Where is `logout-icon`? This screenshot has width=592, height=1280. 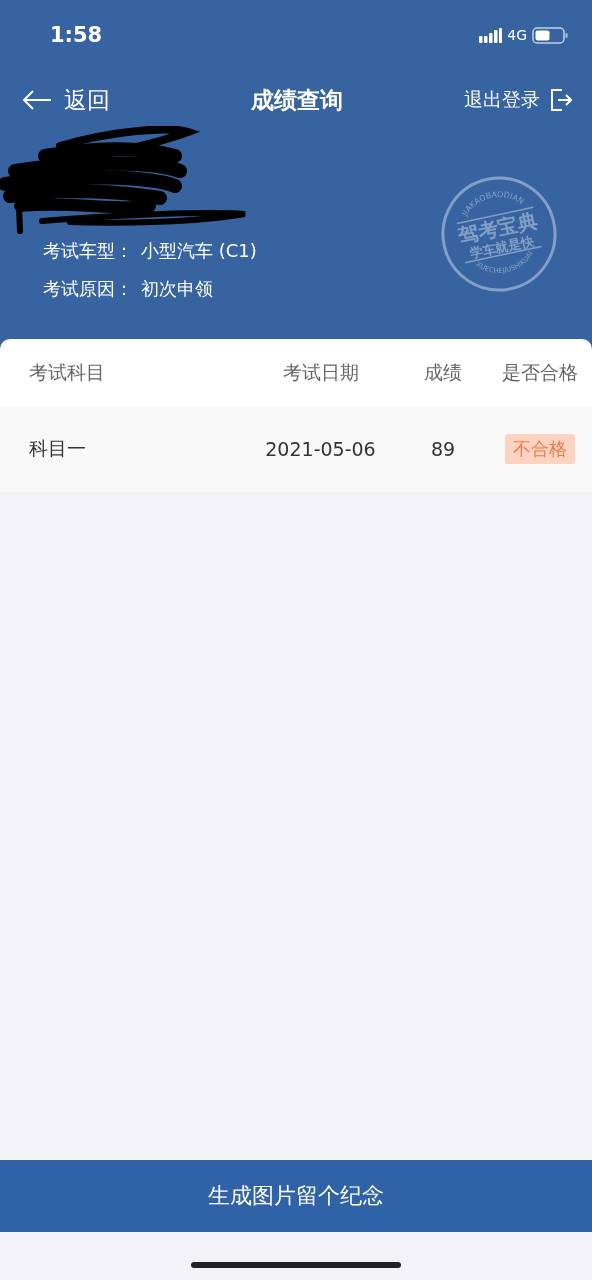 logout-icon is located at coordinates (561, 100).